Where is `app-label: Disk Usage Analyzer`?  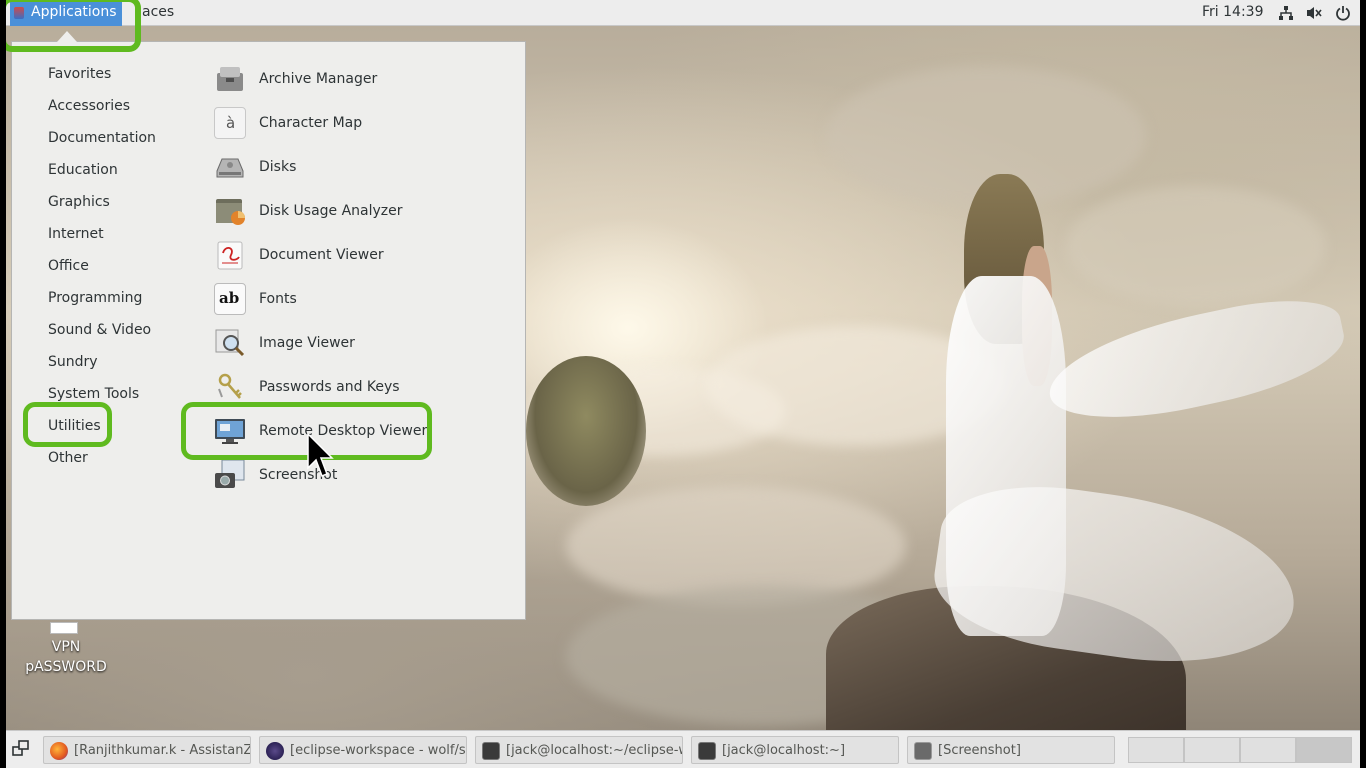 app-label: Disk Usage Analyzer is located at coordinates (331, 211).